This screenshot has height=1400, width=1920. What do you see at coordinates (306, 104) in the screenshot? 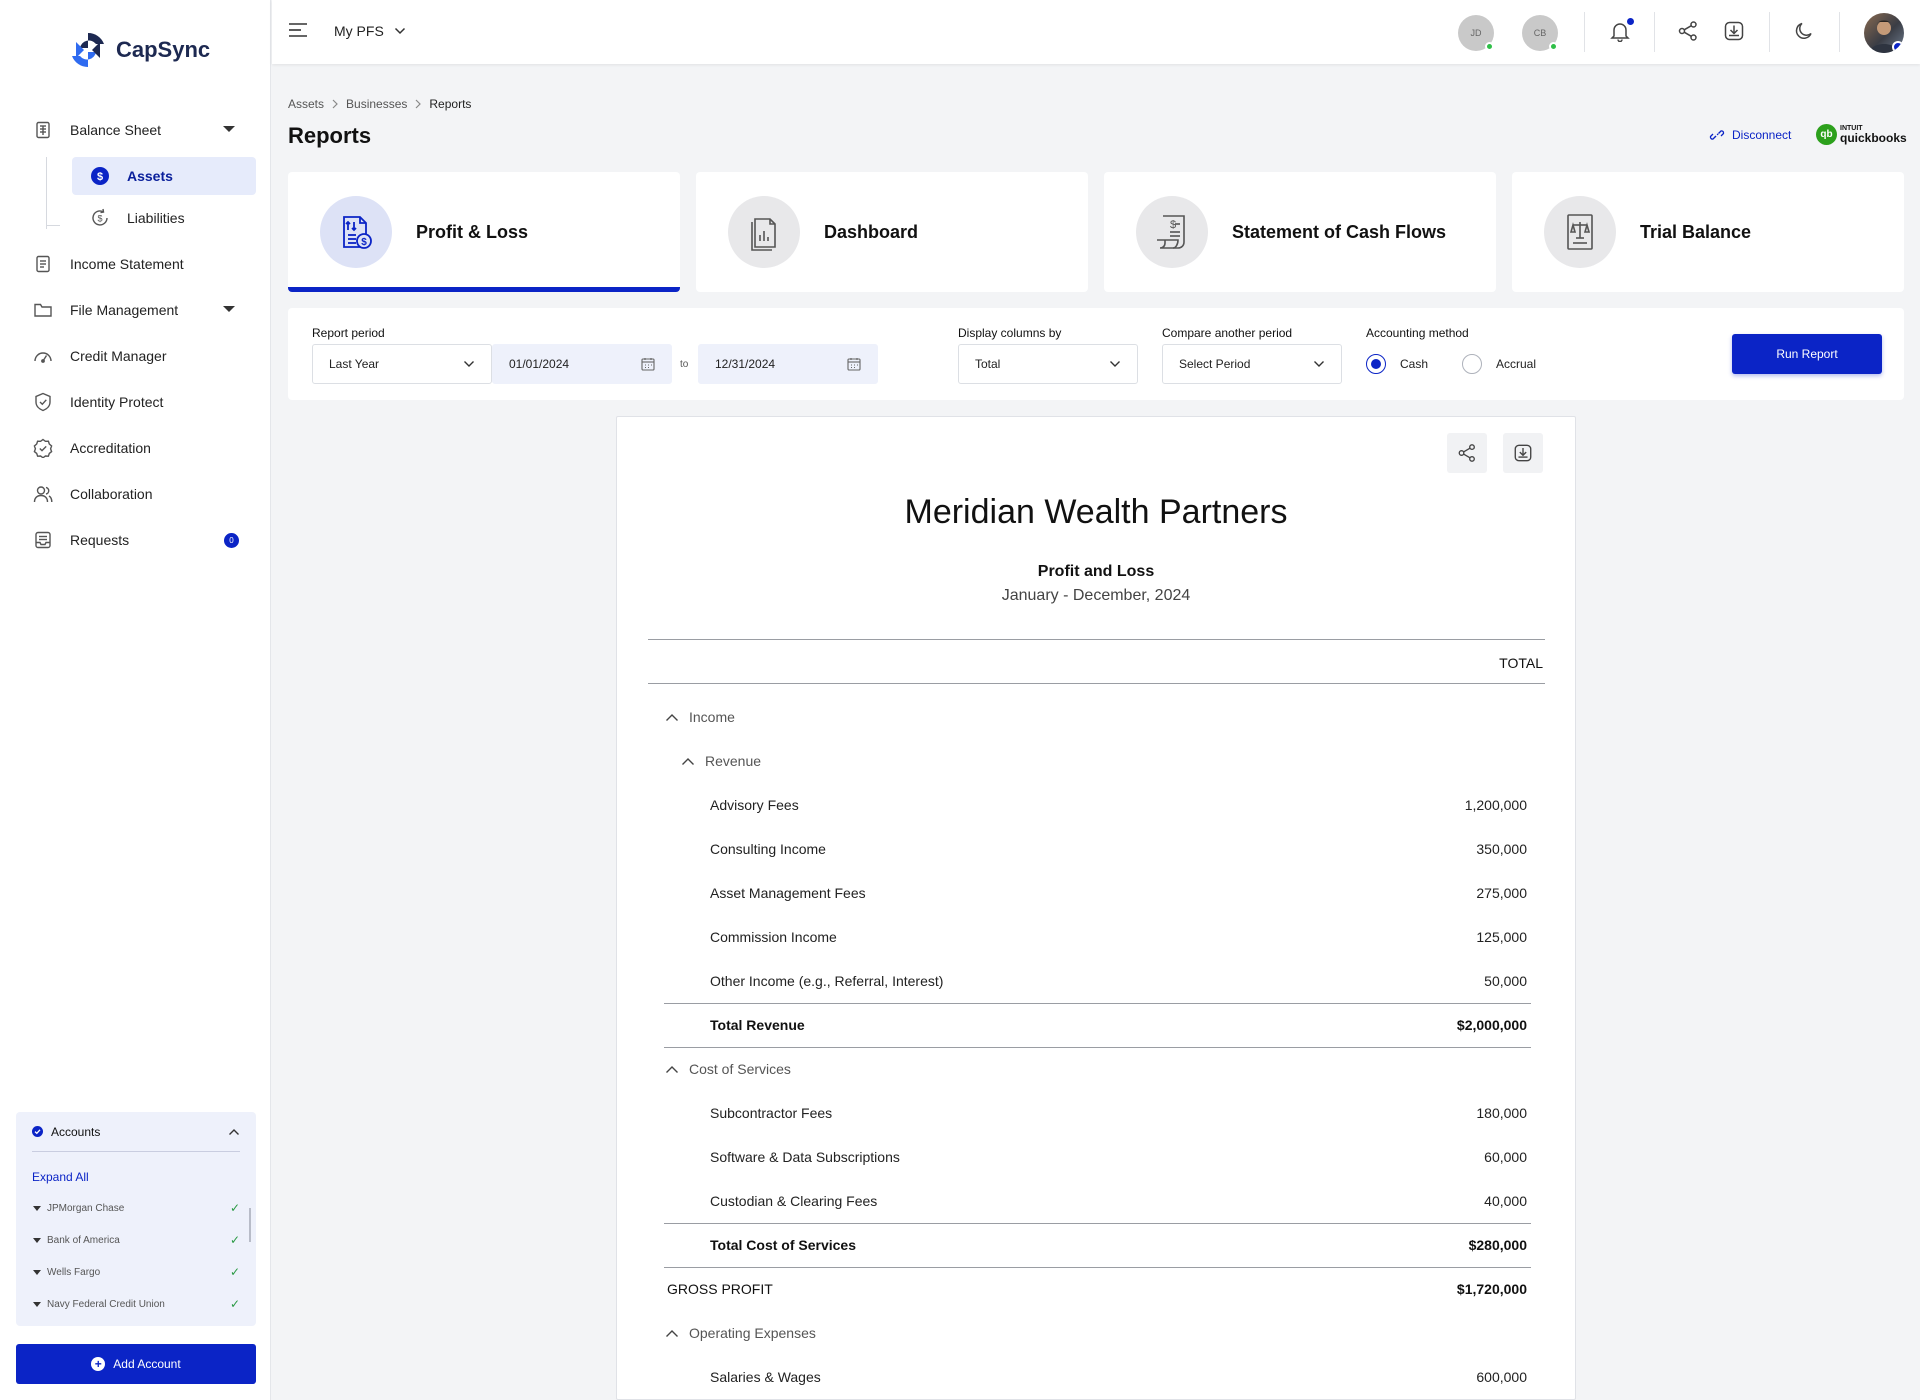
I see `breadcrumb-item: Assets` at bounding box center [306, 104].